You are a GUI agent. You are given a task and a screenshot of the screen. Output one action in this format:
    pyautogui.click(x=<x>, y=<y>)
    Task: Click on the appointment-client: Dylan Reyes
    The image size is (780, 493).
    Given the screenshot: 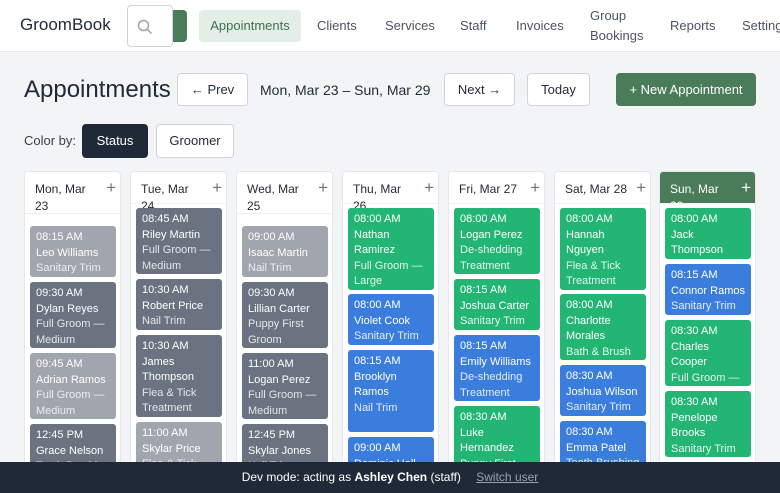 What is the action you would take?
    pyautogui.click(x=67, y=308)
    